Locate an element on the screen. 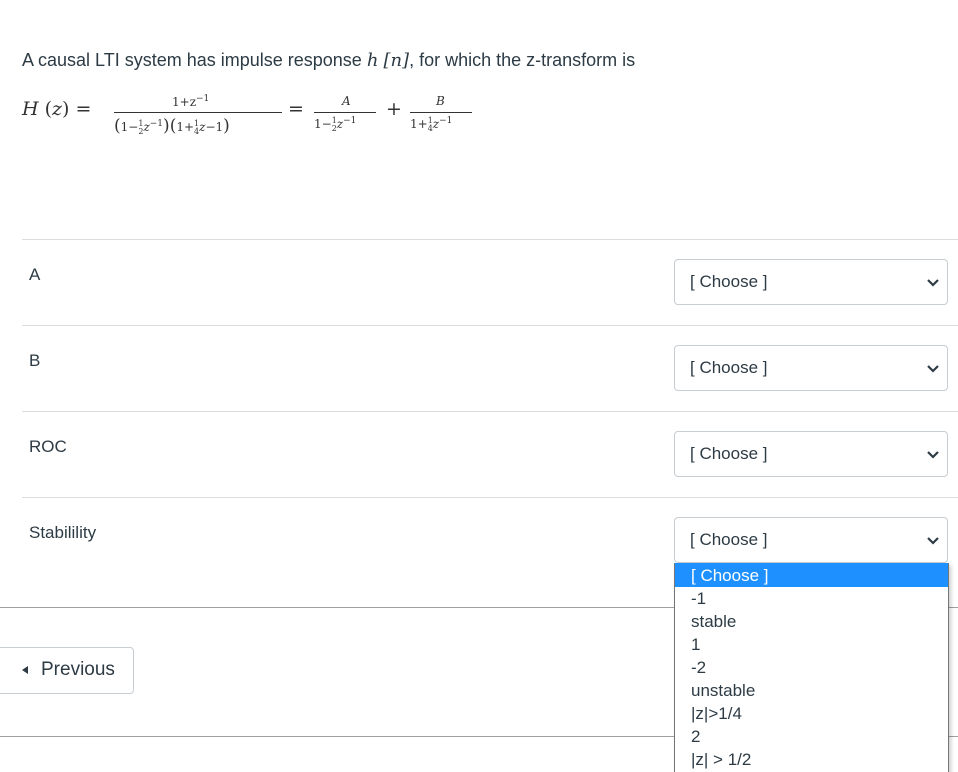 The width and height of the screenshot is (958, 772). previous-button: Previous is located at coordinates (67, 670).